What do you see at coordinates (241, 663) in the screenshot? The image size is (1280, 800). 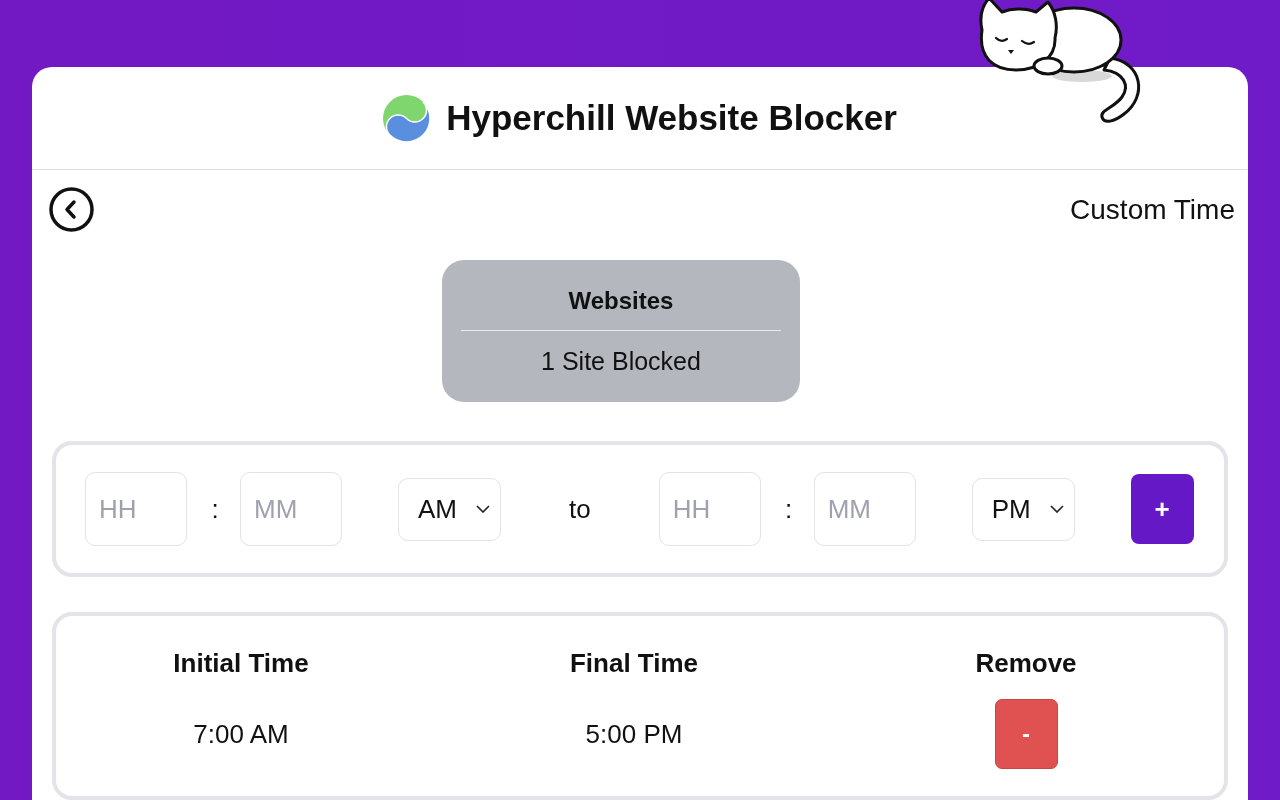 I see `column-header: Initial Time` at bounding box center [241, 663].